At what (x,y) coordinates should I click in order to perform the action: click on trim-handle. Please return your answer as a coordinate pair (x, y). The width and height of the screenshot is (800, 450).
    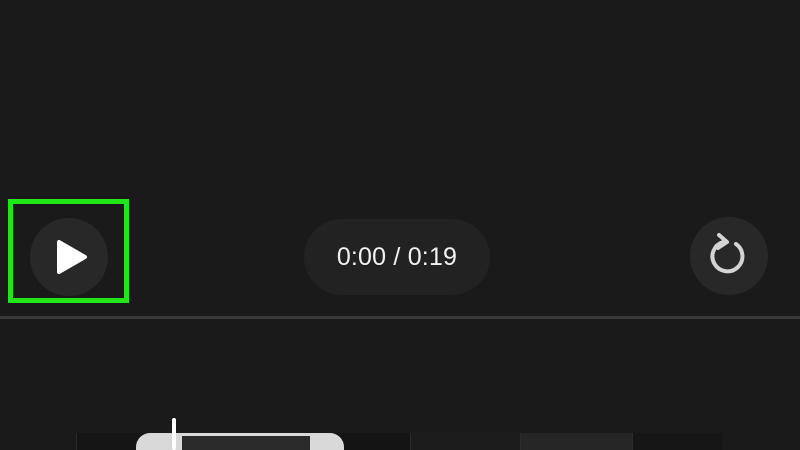
    Looking at the image, I should click on (240, 441).